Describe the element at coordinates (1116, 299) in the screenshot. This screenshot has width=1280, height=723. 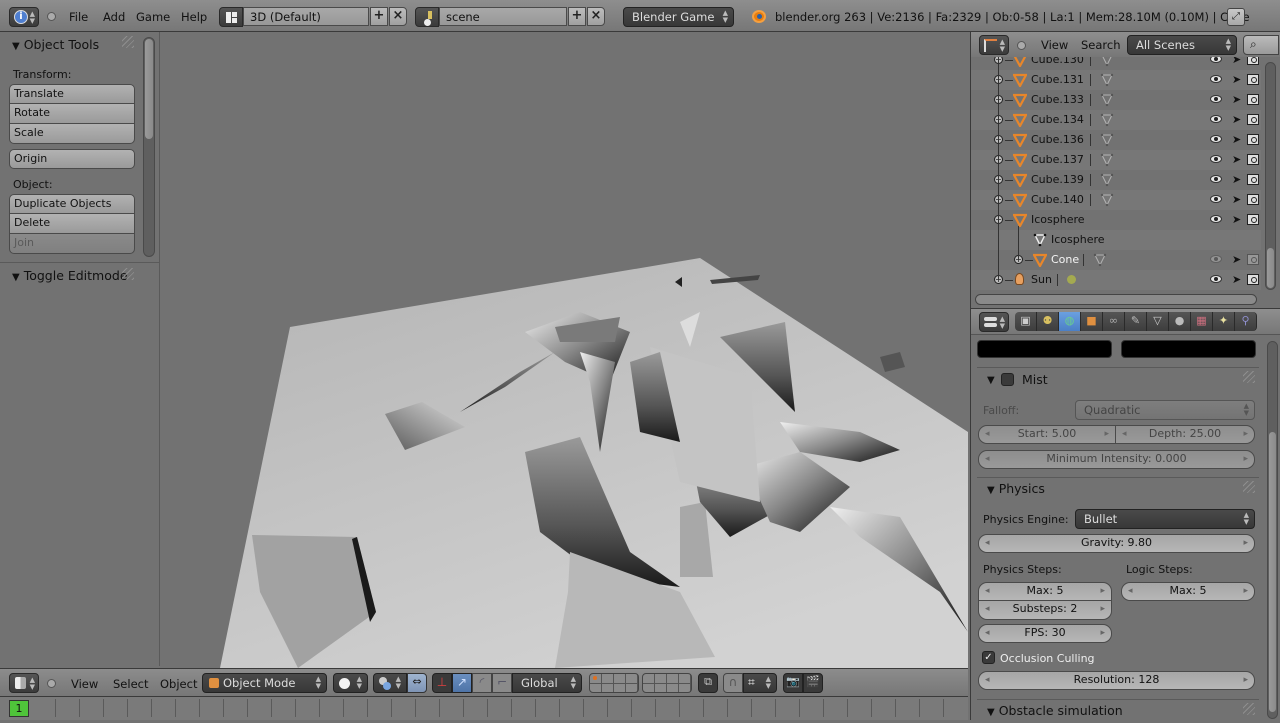
I see `outliner-horizontal-scrollbar` at that location.